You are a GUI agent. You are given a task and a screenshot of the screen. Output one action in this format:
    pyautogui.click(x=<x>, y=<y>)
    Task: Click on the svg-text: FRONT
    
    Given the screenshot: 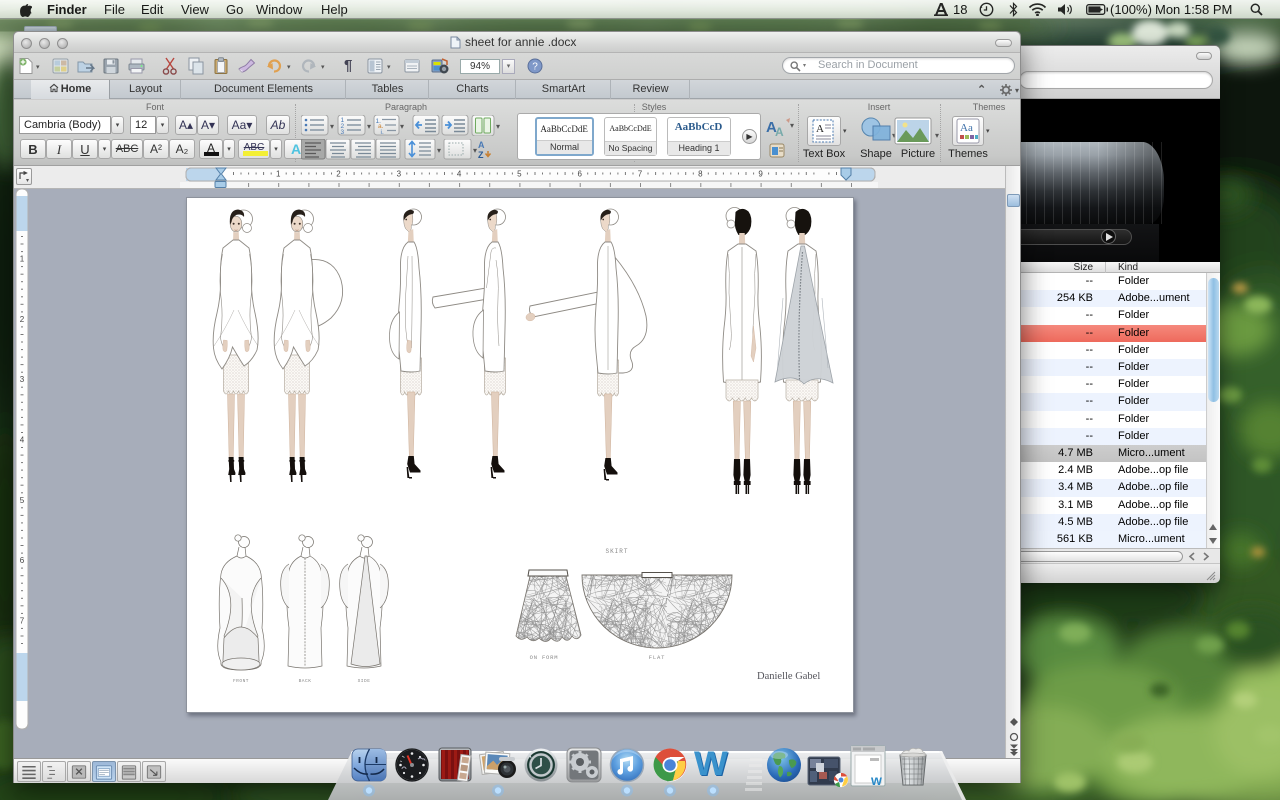 What is the action you would take?
    pyautogui.click(x=241, y=681)
    